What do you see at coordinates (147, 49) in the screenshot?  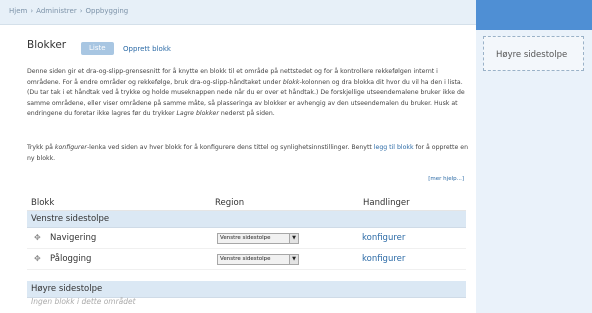 I see `tab-create-block: Opprett blokk` at bounding box center [147, 49].